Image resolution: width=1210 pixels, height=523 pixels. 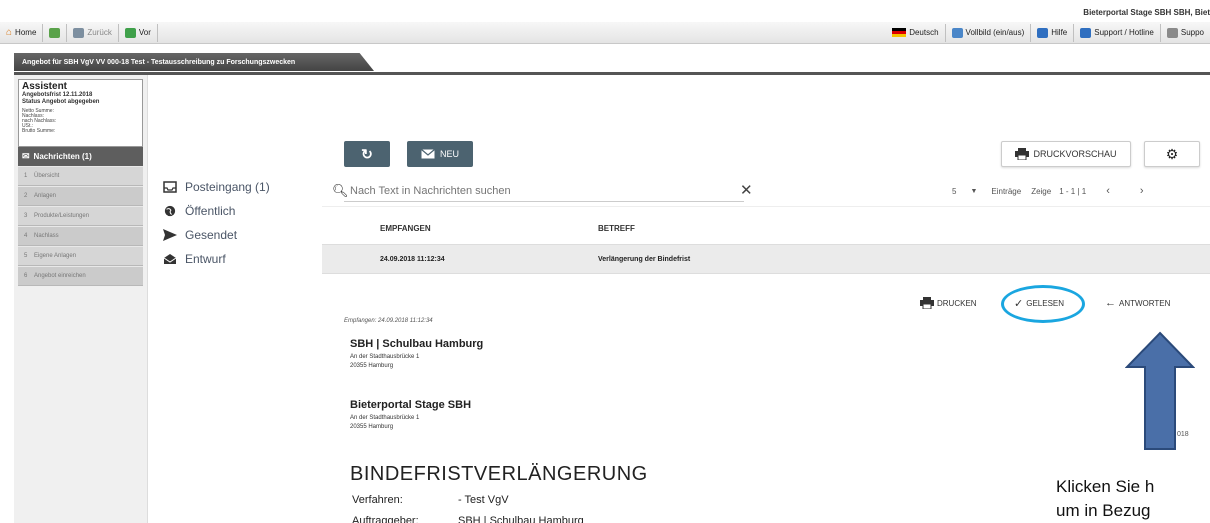 What do you see at coordinates (616, 228) in the screenshot?
I see `col-subject-header: BETREFF` at bounding box center [616, 228].